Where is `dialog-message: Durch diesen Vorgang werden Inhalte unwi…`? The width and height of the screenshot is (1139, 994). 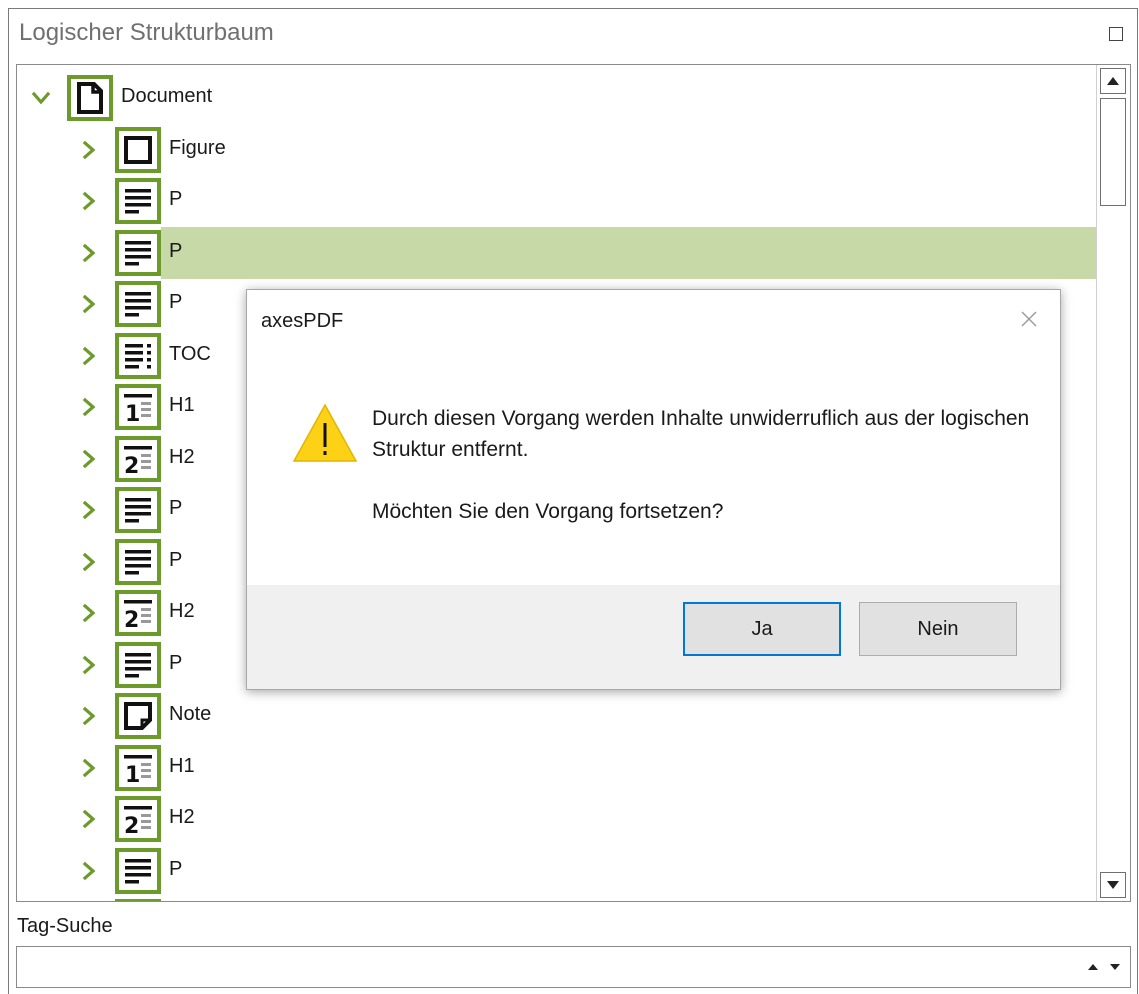 dialog-message: Durch diesen Vorgang werden Inhalte unwi… is located at coordinates (702, 465).